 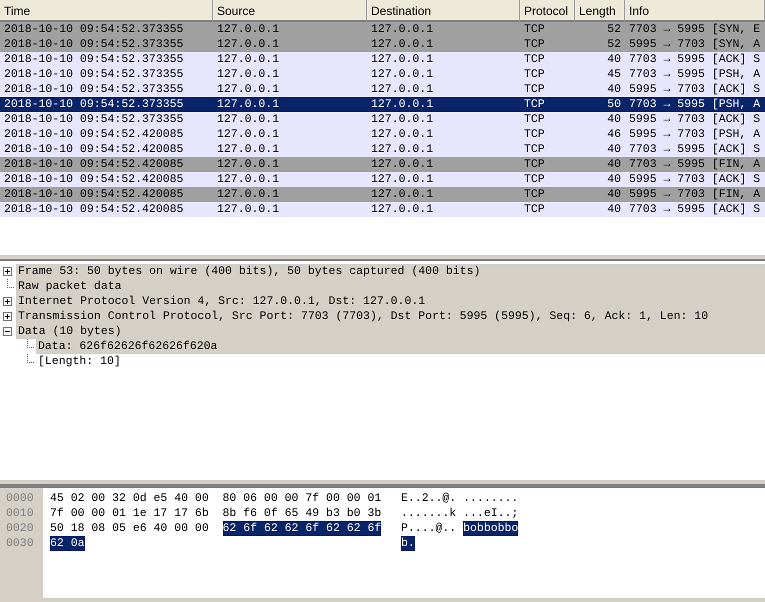 What do you see at coordinates (429, 528) in the screenshot?
I see `ascii-bytes: P....@..` at bounding box center [429, 528].